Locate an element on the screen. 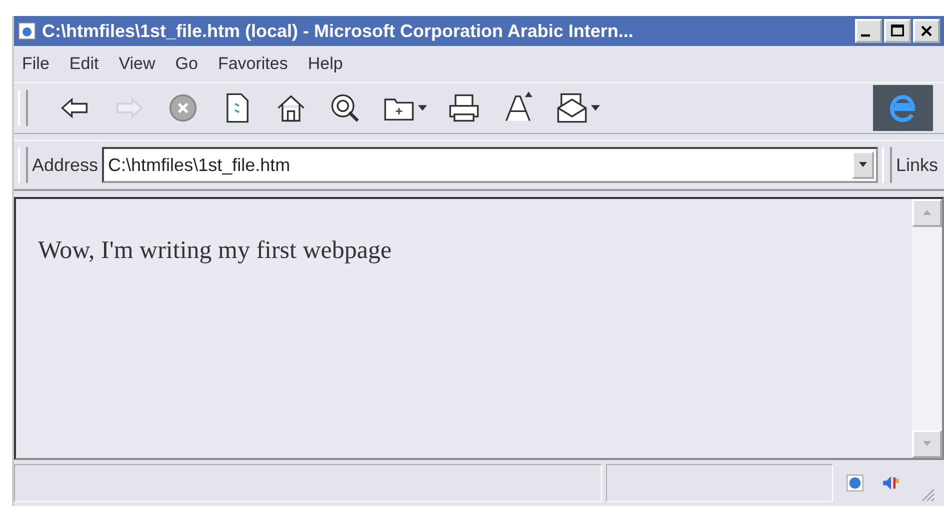 The width and height of the screenshot is (944, 510). address-label: Address is located at coordinates (65, 165).